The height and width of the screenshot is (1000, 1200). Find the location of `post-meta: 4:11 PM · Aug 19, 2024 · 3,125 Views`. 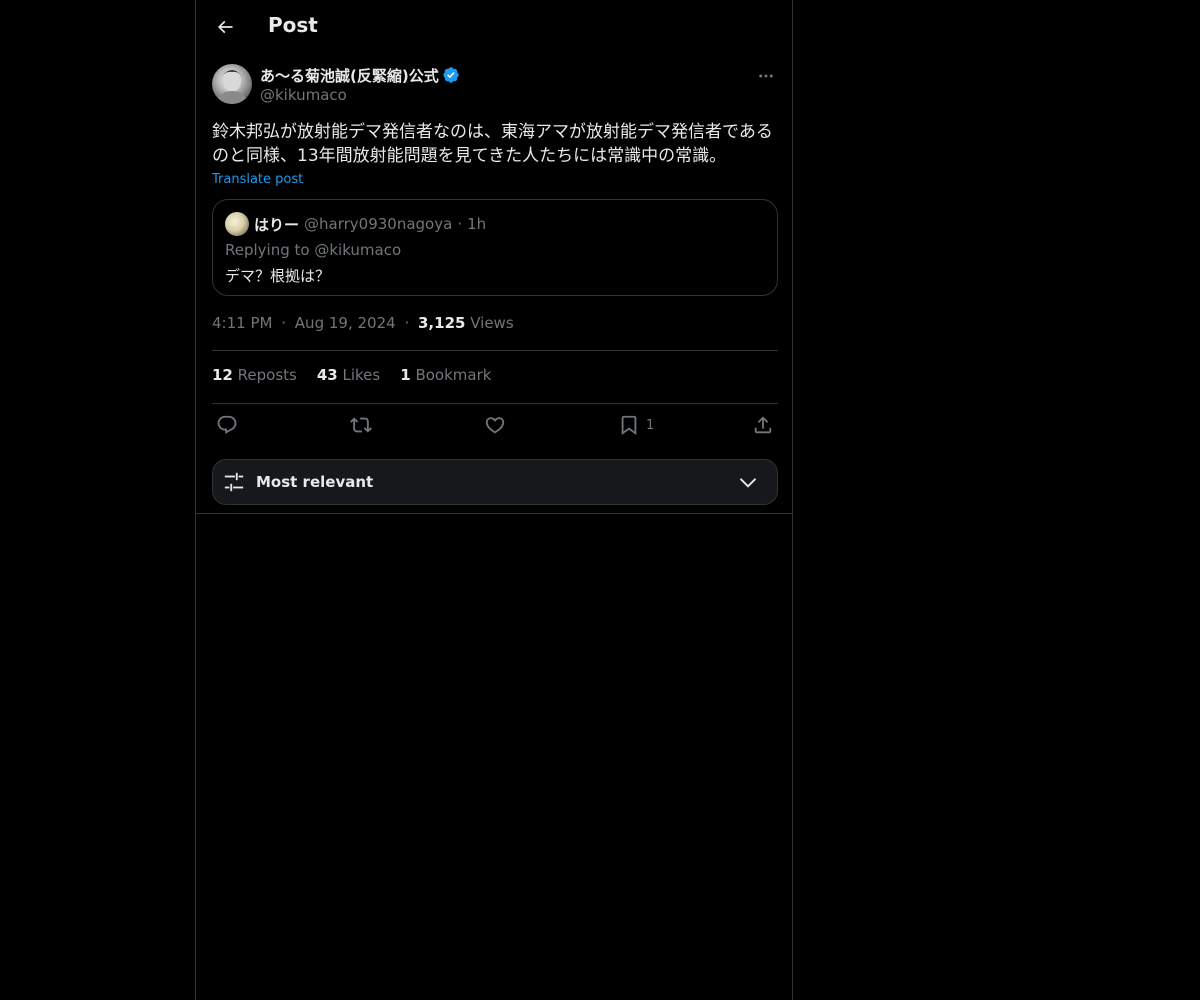

post-meta: 4:11 PM · Aug 19, 2024 · 3,125 Views is located at coordinates (363, 323).